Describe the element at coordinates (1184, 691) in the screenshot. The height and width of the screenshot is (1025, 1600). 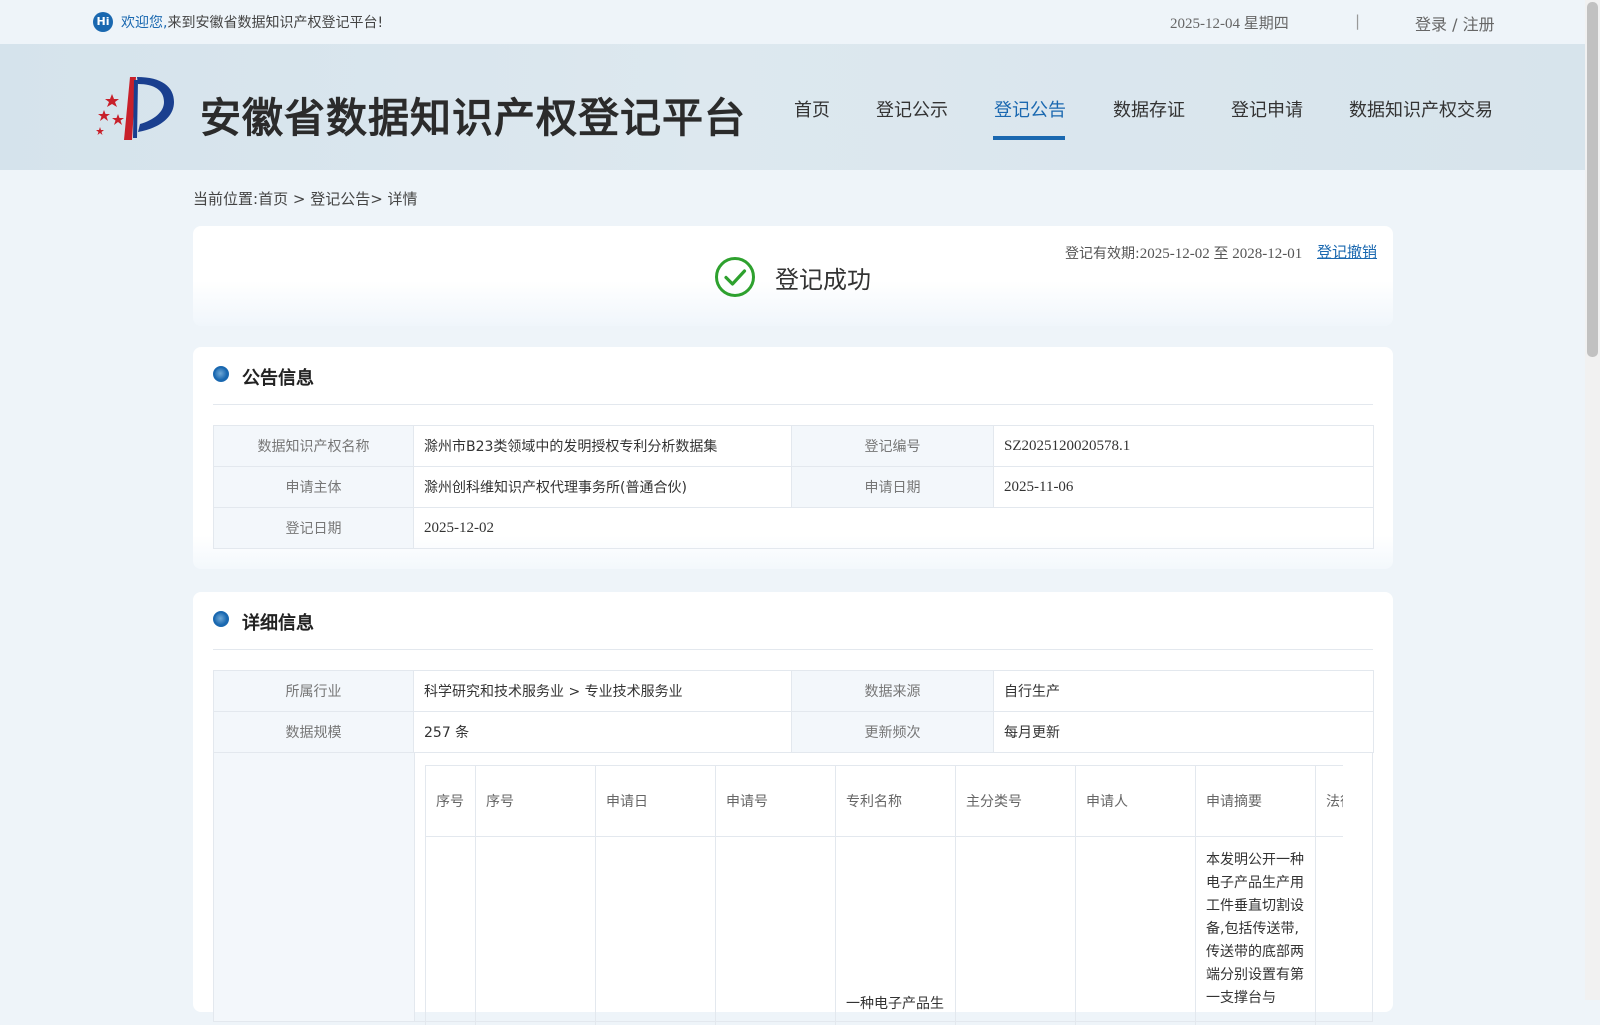
I see `field-value: 自行生产` at that location.